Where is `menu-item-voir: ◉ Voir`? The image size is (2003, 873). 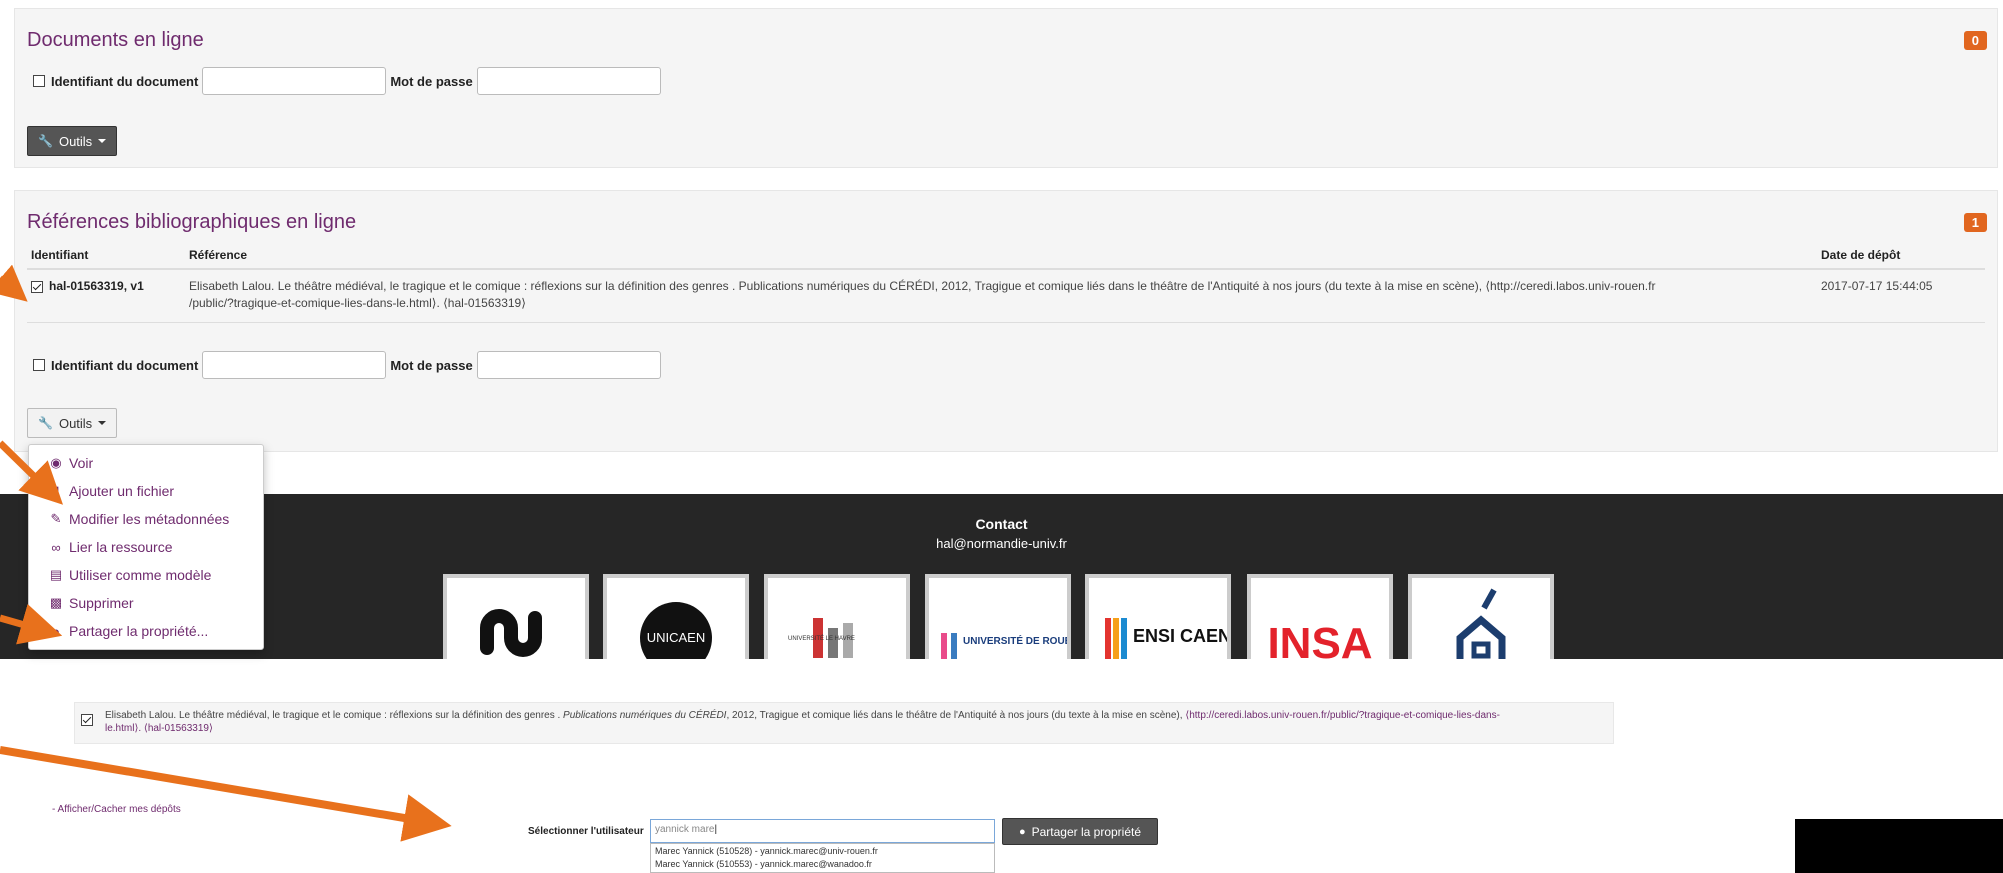
menu-item-voir: ◉ Voir is located at coordinates (71, 463).